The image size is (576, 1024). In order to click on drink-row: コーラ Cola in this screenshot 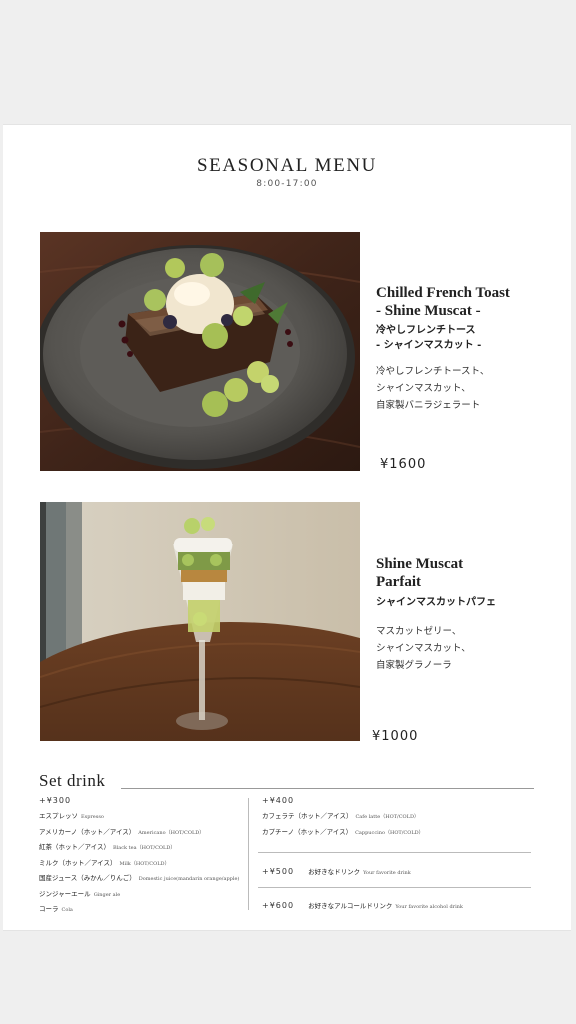, I will do `click(56, 909)`.